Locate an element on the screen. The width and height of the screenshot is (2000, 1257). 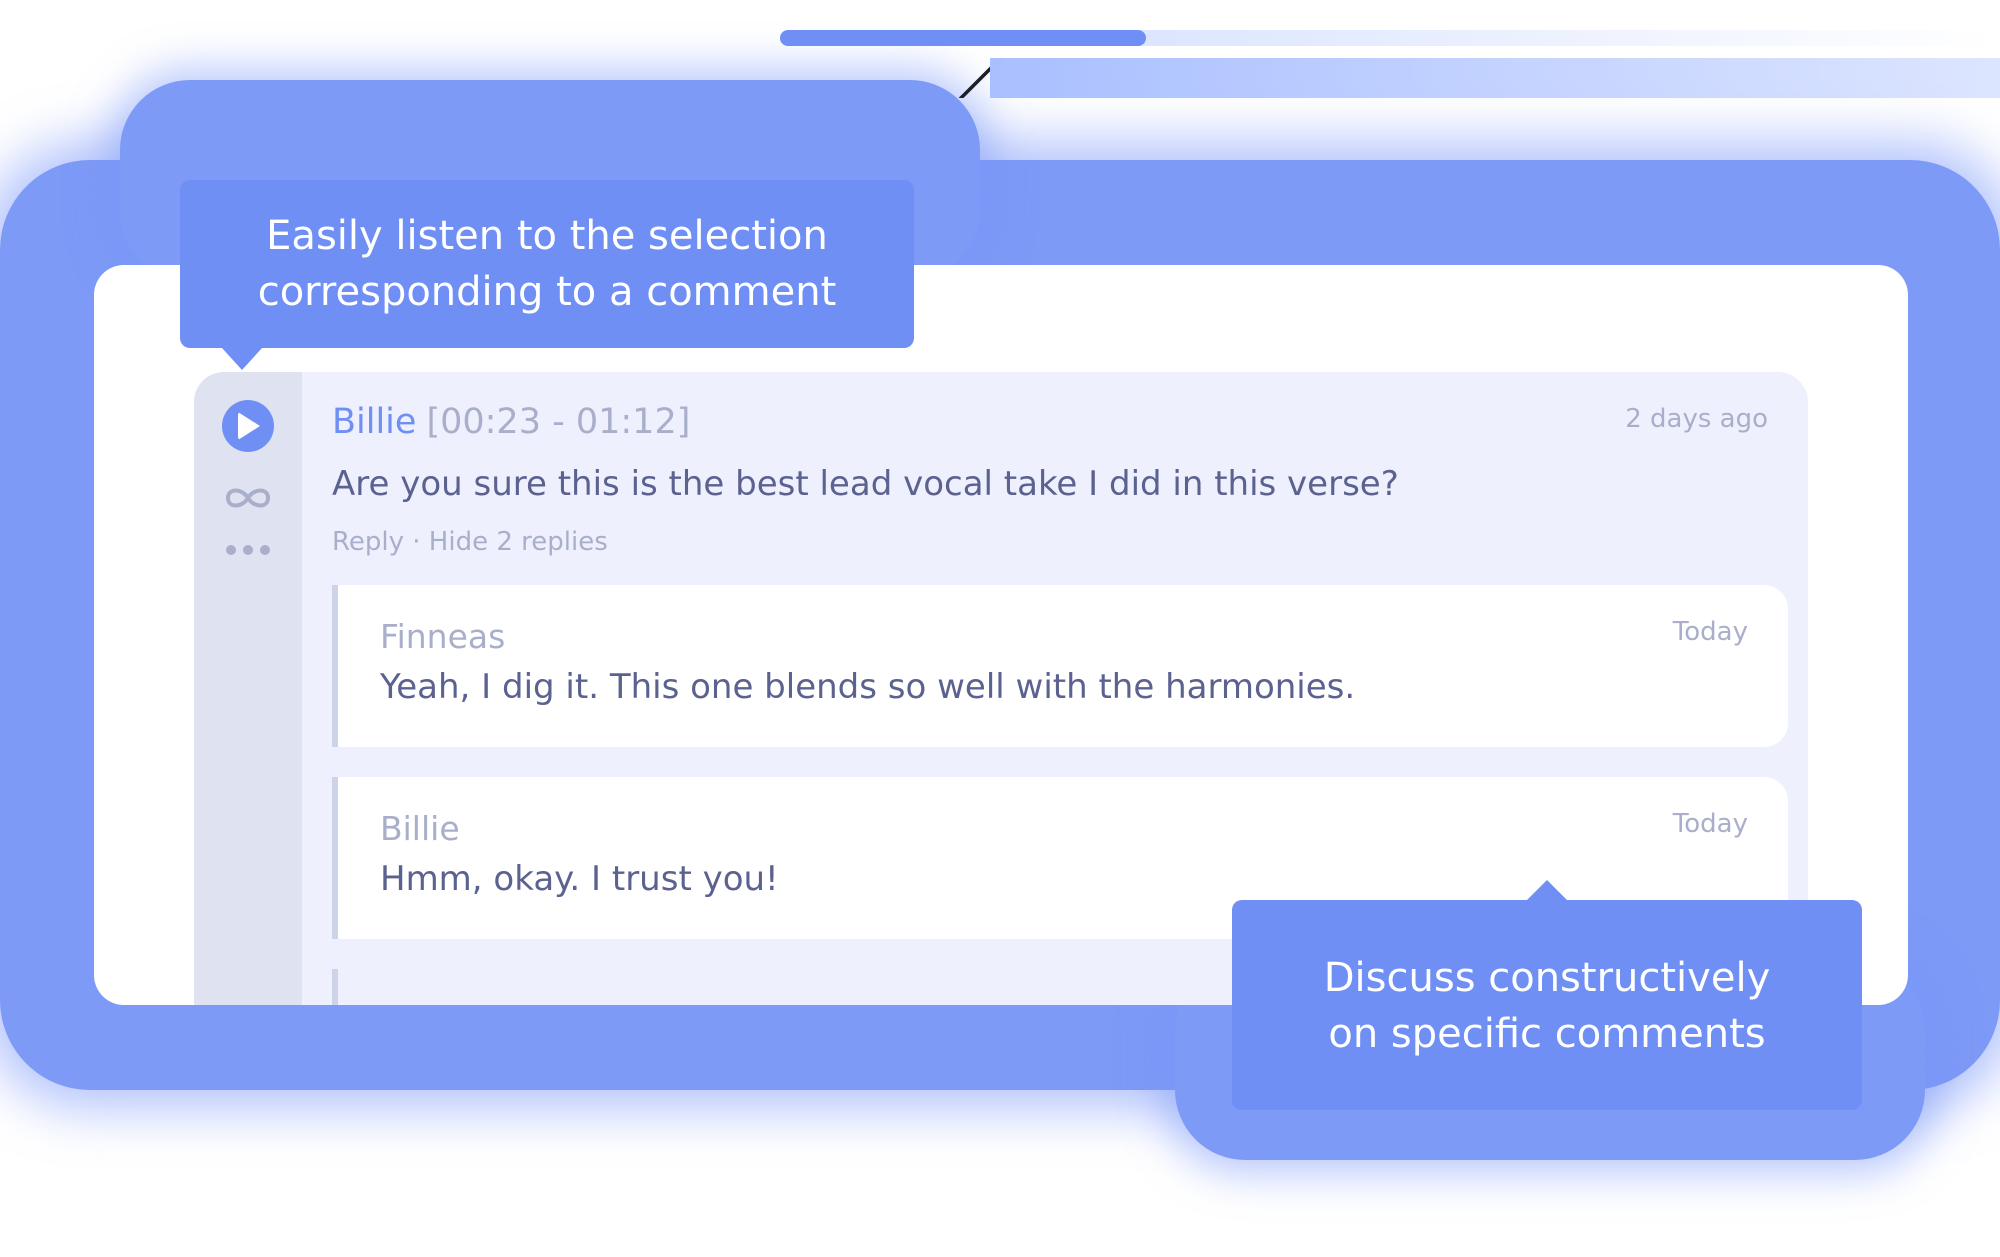
reply-body: Hmm, okay. I trust you! is located at coordinates (579, 879).